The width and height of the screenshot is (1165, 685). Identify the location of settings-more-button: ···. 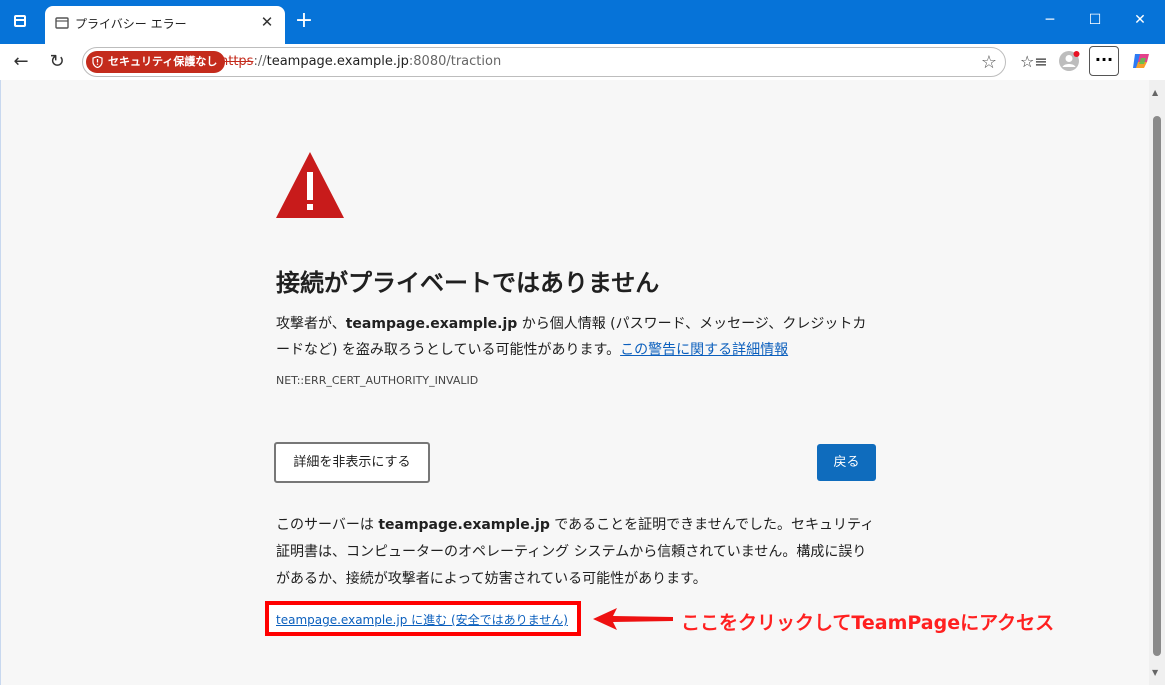
(1104, 61).